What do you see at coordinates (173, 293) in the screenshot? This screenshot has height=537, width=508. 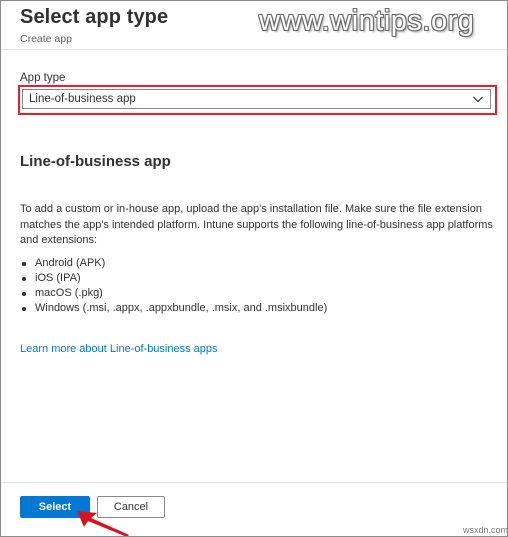 I see `list-item: macOS (.pkg)` at bounding box center [173, 293].